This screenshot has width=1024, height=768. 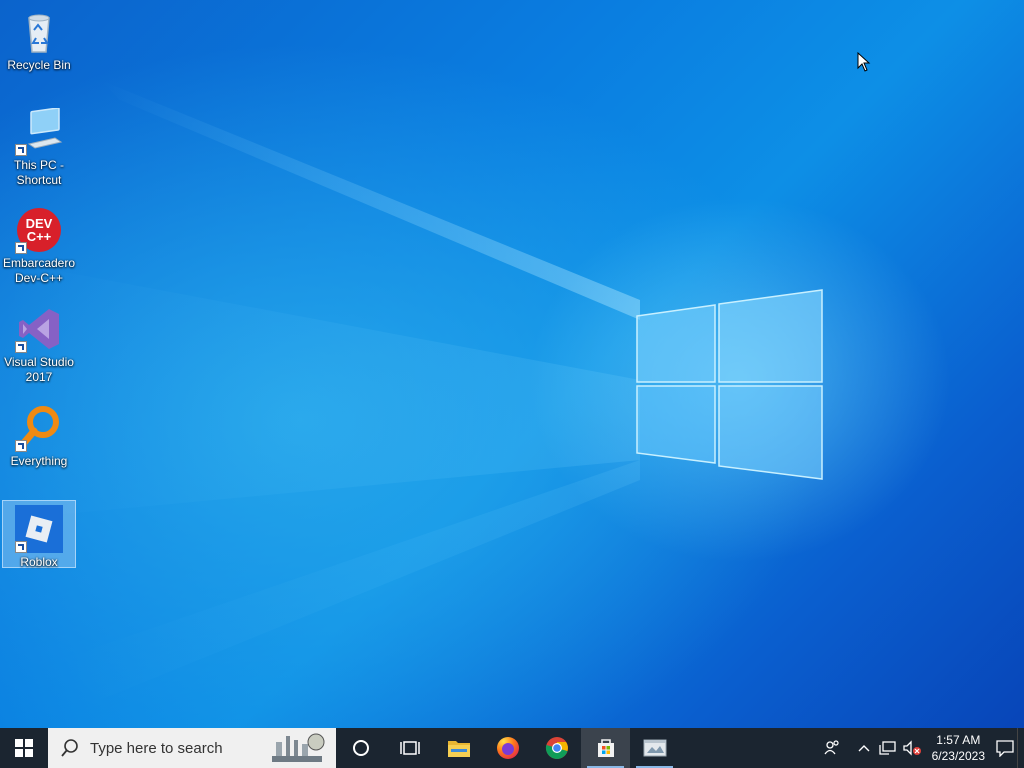 What do you see at coordinates (39, 529) in the screenshot?
I see `roblox-icon` at bounding box center [39, 529].